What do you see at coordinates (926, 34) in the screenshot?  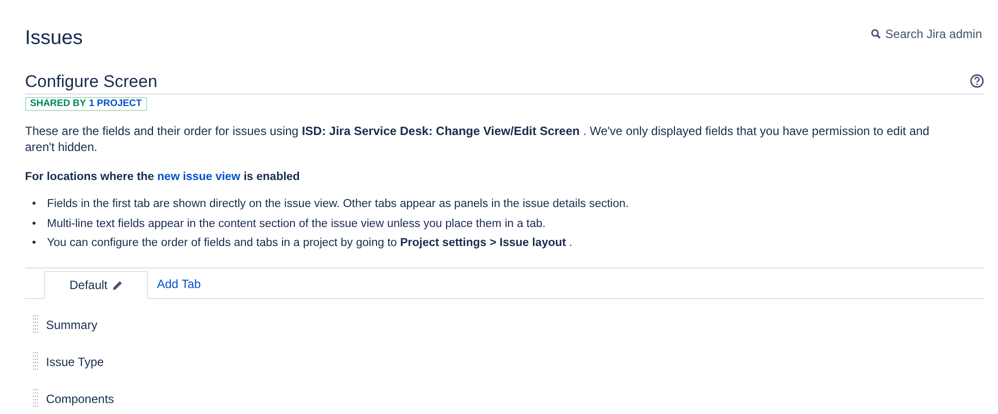 I see `search-link: Search Jira admin` at bounding box center [926, 34].